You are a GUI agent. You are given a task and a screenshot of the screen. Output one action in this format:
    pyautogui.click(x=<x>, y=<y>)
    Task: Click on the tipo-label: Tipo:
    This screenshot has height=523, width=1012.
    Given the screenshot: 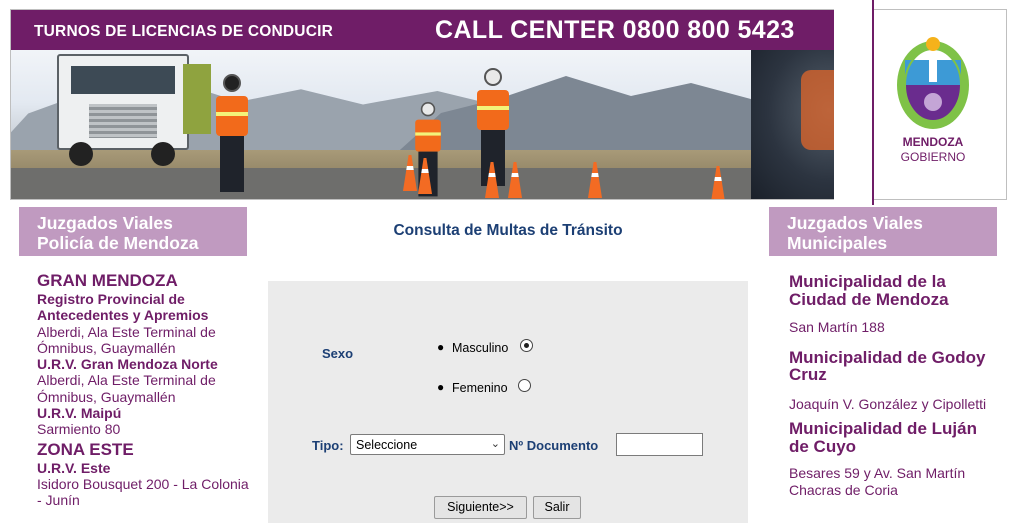 What is the action you would take?
    pyautogui.click(x=328, y=445)
    